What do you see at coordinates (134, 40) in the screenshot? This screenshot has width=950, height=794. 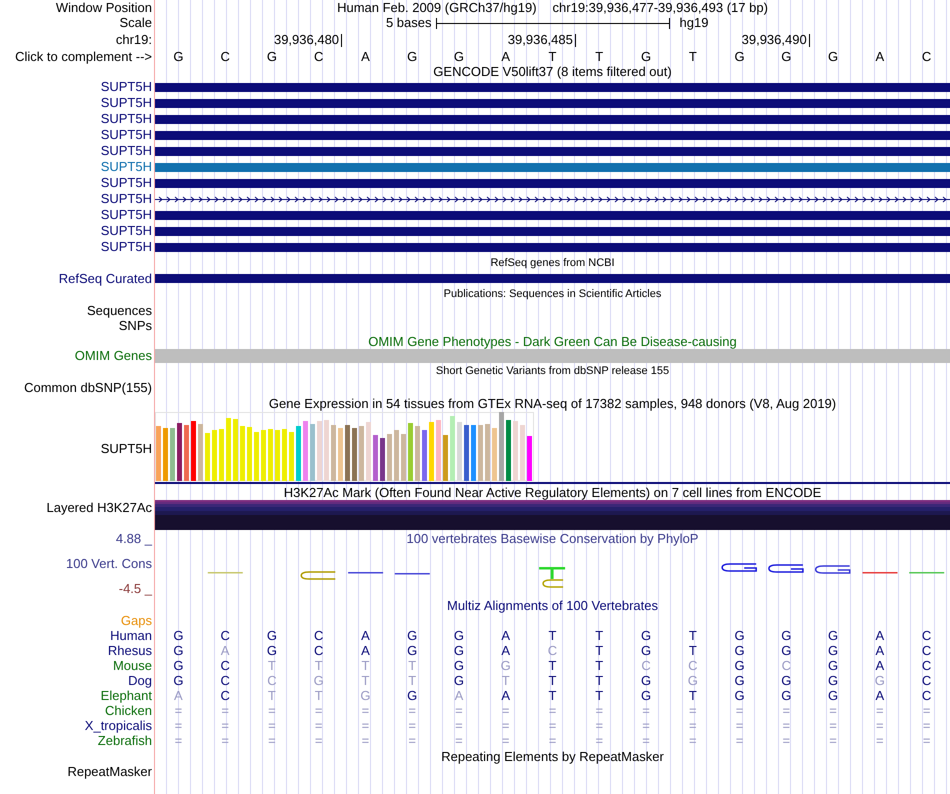 I see `row-label: chr19:` at bounding box center [134, 40].